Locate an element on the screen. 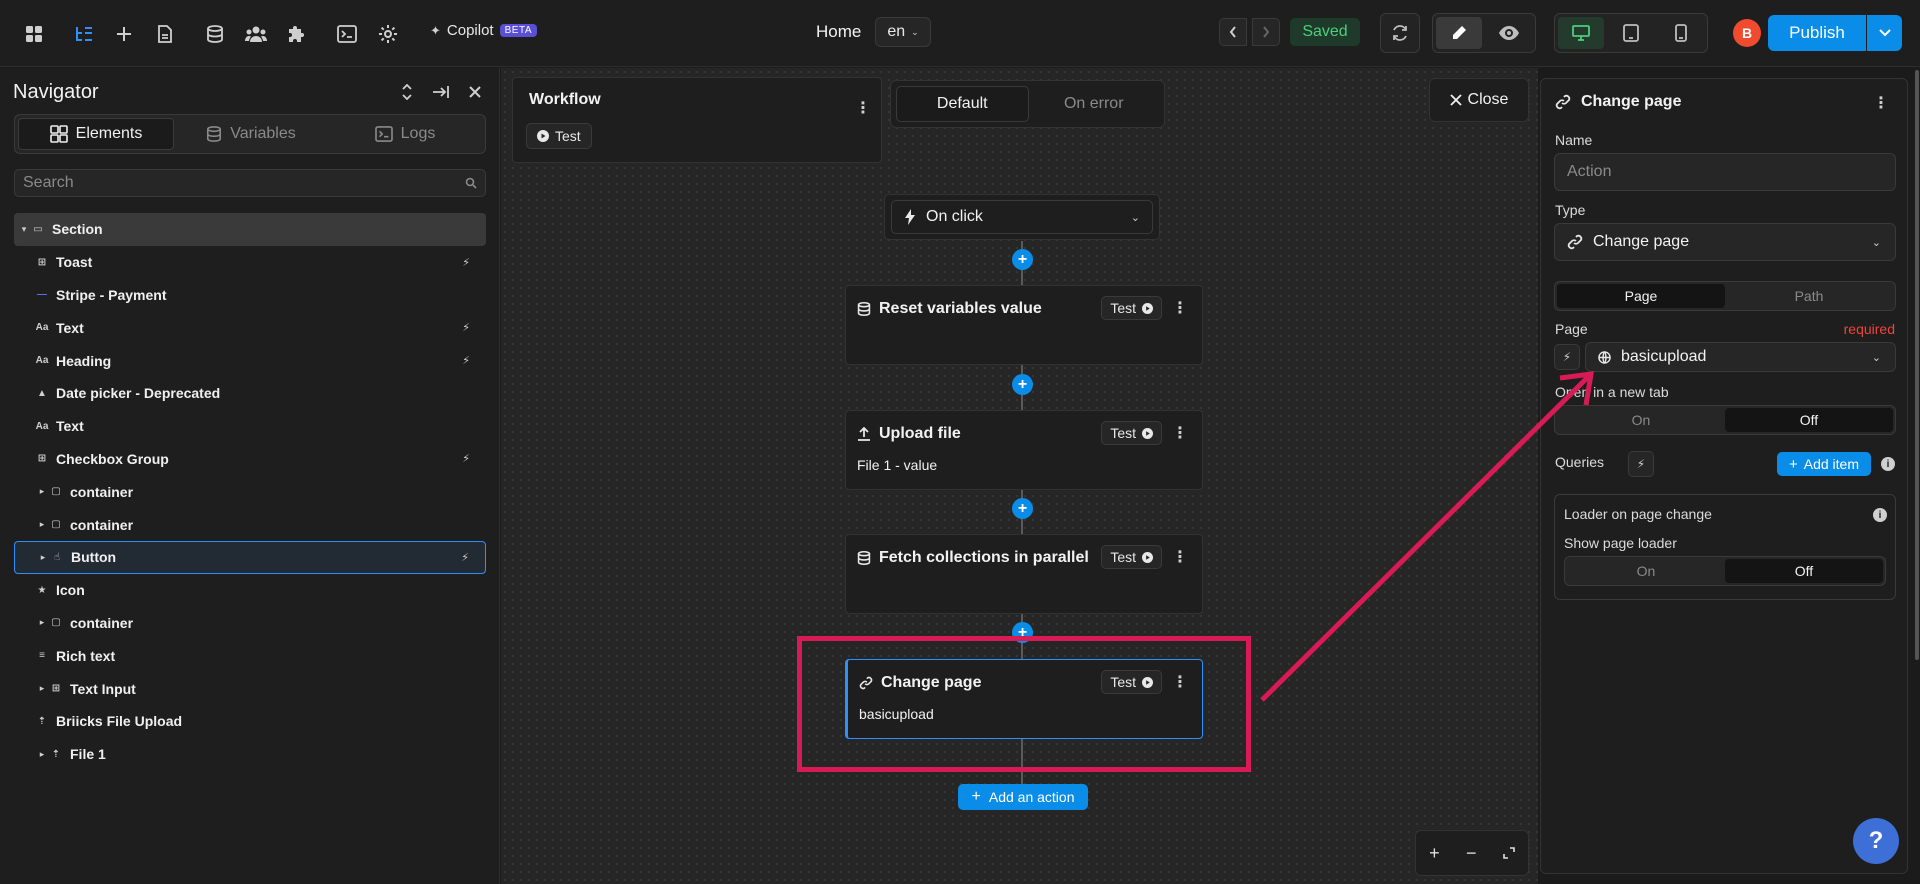 Image resolution: width=1920 pixels, height=884 pixels. tab-logs: Logs is located at coordinates (405, 134).